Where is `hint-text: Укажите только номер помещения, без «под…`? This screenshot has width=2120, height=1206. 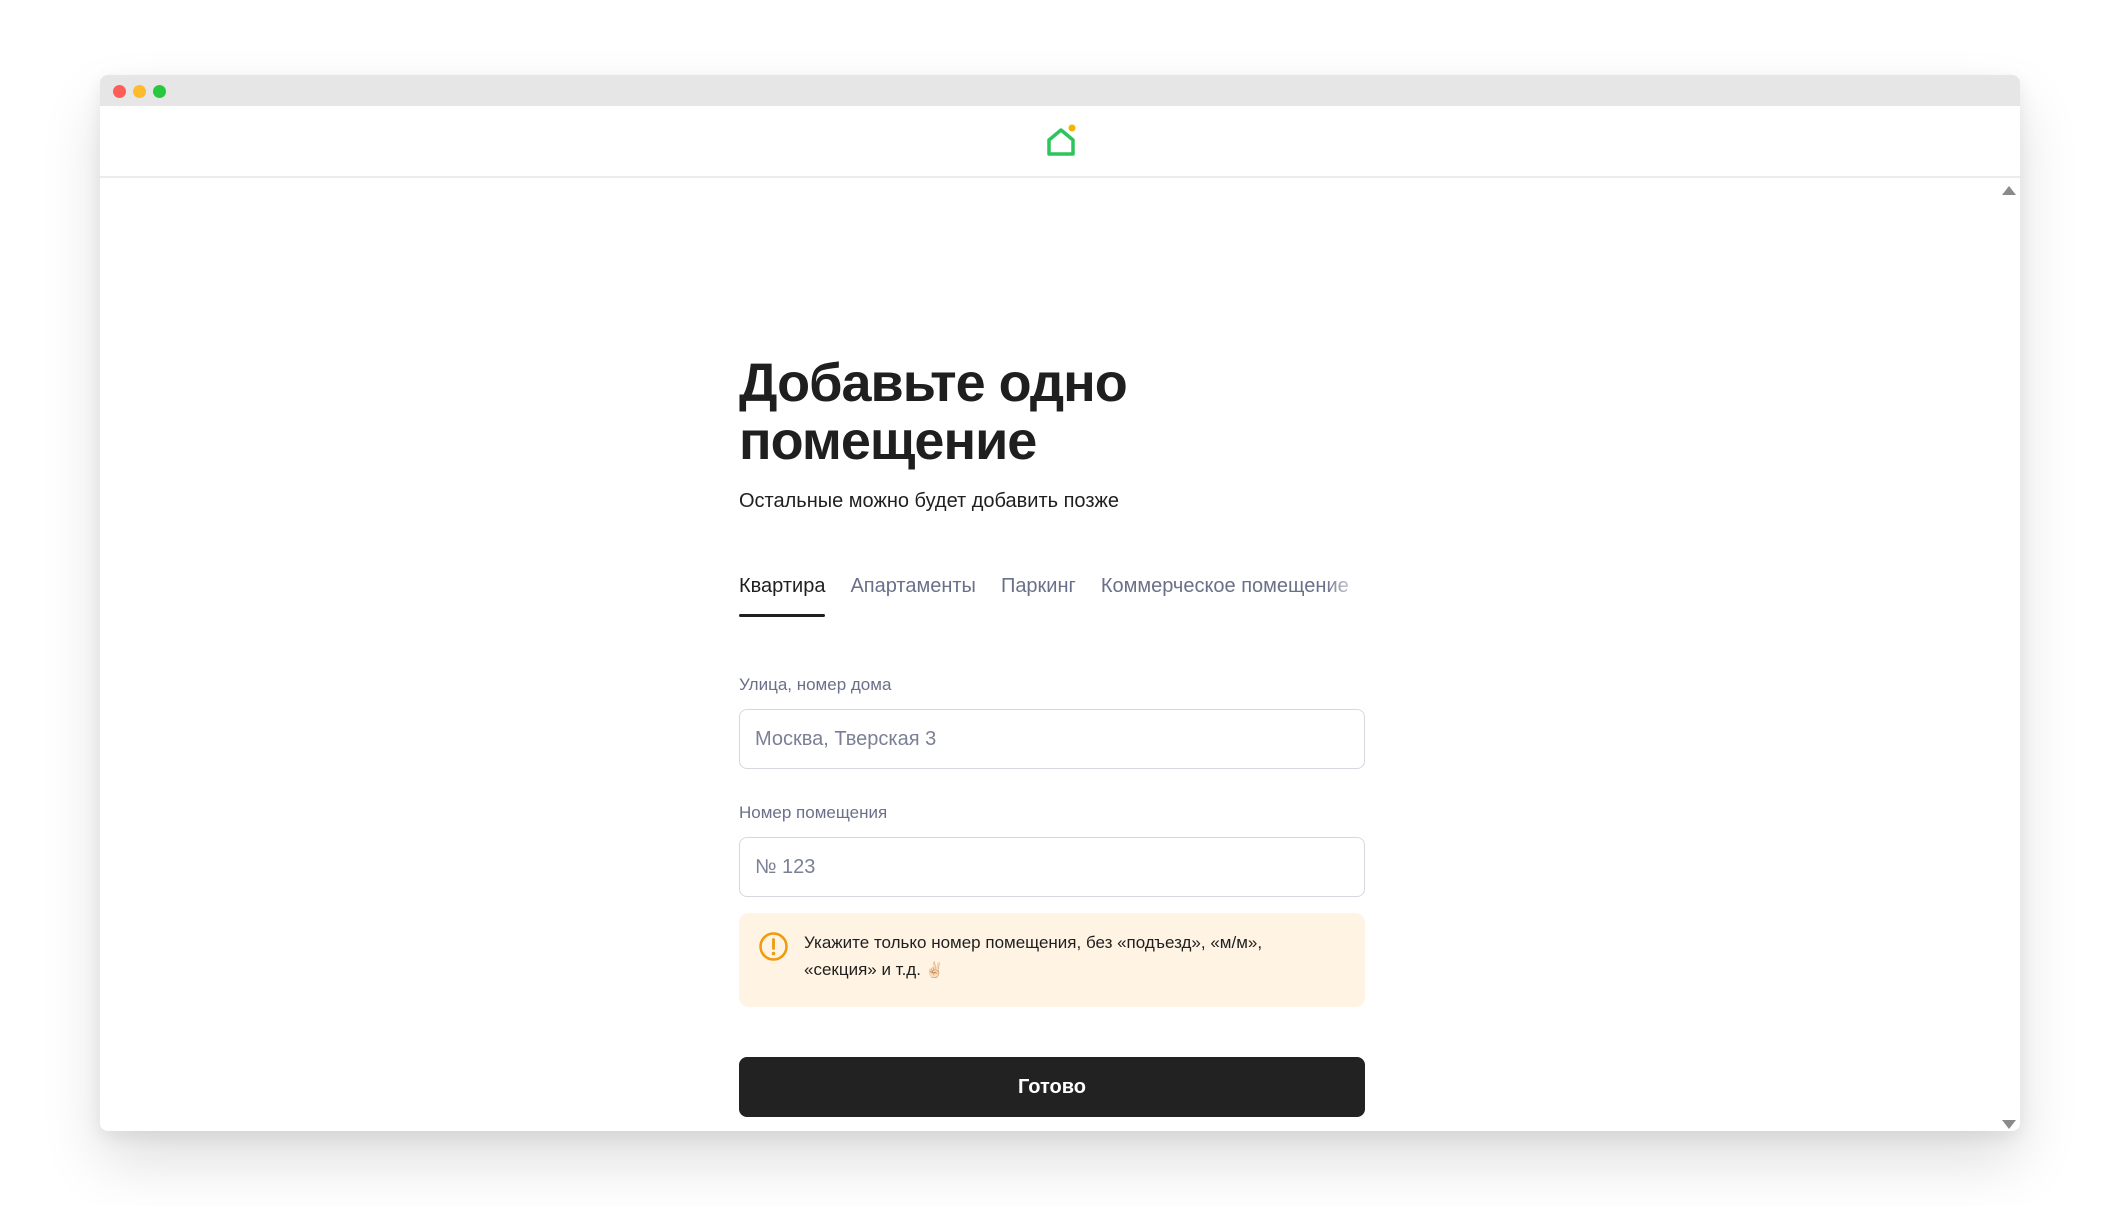
hint-text: Укажите только номер помещения, без «под… is located at coordinates (1064, 956).